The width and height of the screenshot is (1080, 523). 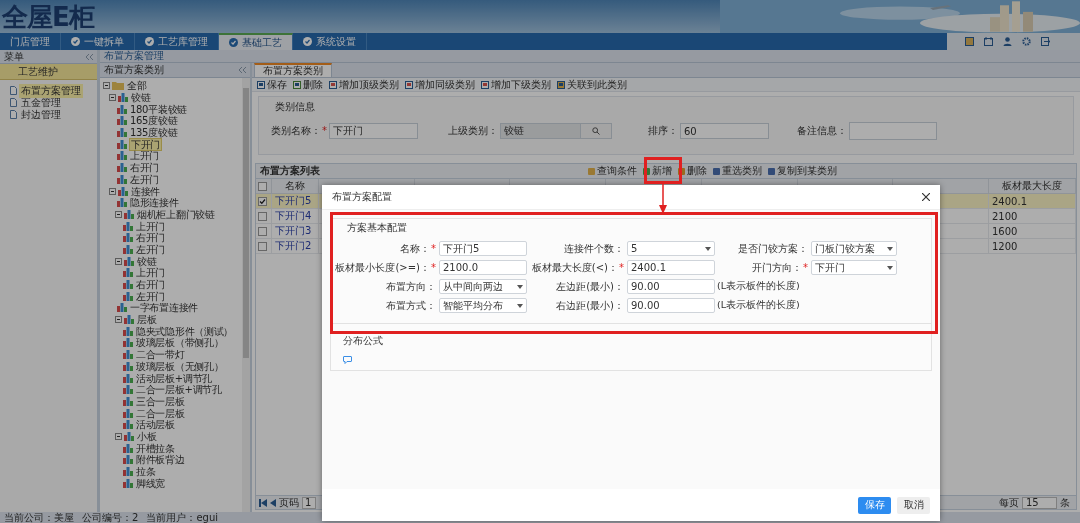 What do you see at coordinates (176, 214) in the screenshot?
I see `tree-item: 烟机柜上翻门铰链` at bounding box center [176, 214].